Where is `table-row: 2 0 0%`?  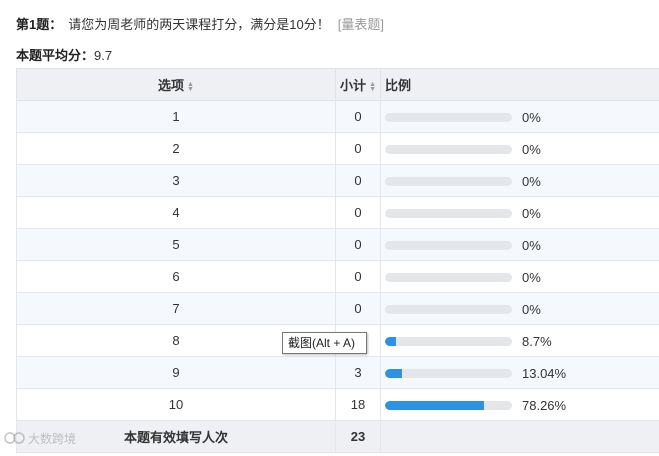
table-row: 2 0 0% is located at coordinates (337, 148).